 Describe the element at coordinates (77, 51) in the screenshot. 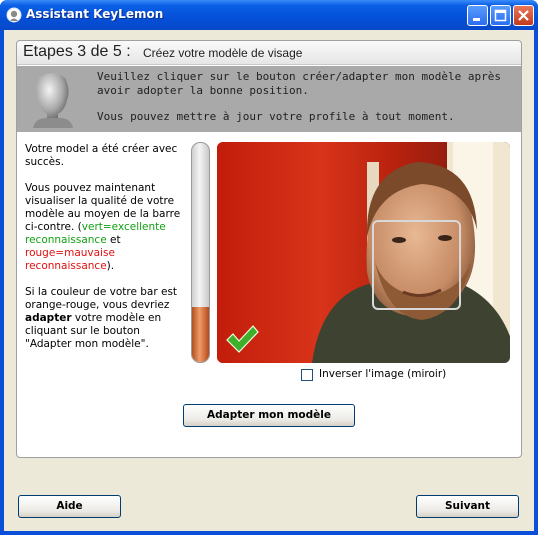

I see `step-title: Etapes 3 de 5 :` at that location.